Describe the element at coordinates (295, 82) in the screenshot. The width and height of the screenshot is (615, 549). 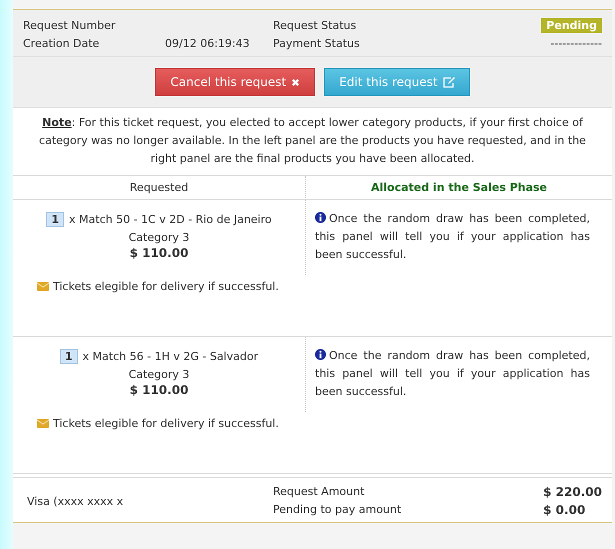
I see `close-icon` at that location.